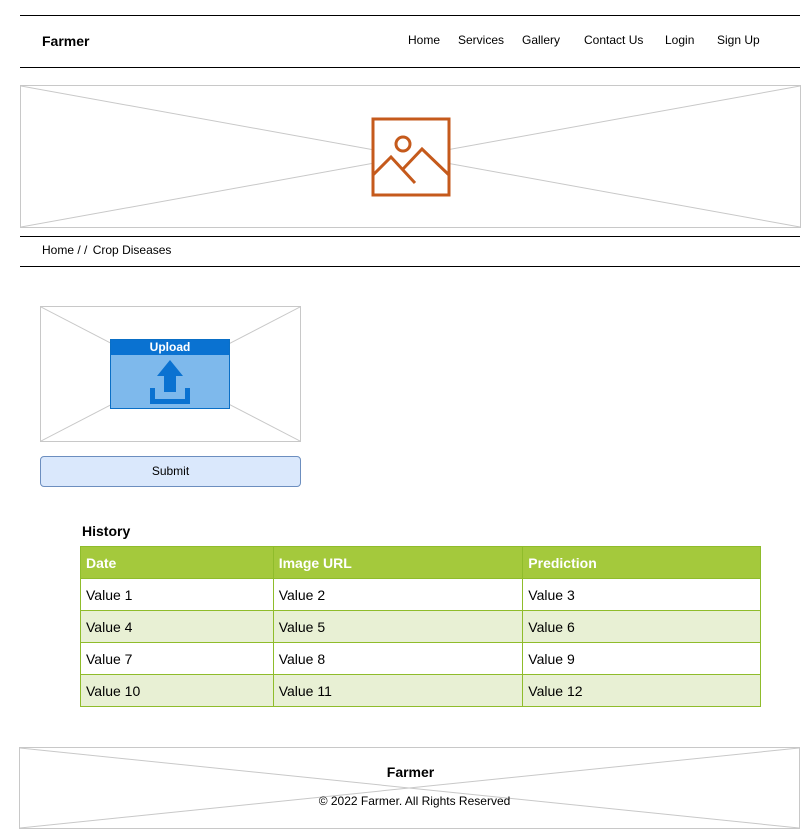  Describe the element at coordinates (177, 626) in the screenshot. I see `table-cell: Value 4` at that location.